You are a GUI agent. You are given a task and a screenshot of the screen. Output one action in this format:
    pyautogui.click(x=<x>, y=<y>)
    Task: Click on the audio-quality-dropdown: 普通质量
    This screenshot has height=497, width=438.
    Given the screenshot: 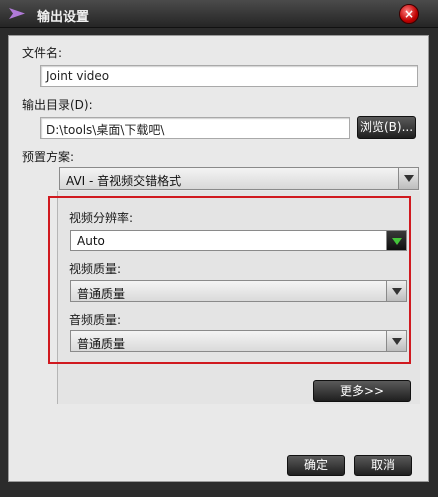 What is the action you would take?
    pyautogui.click(x=238, y=341)
    